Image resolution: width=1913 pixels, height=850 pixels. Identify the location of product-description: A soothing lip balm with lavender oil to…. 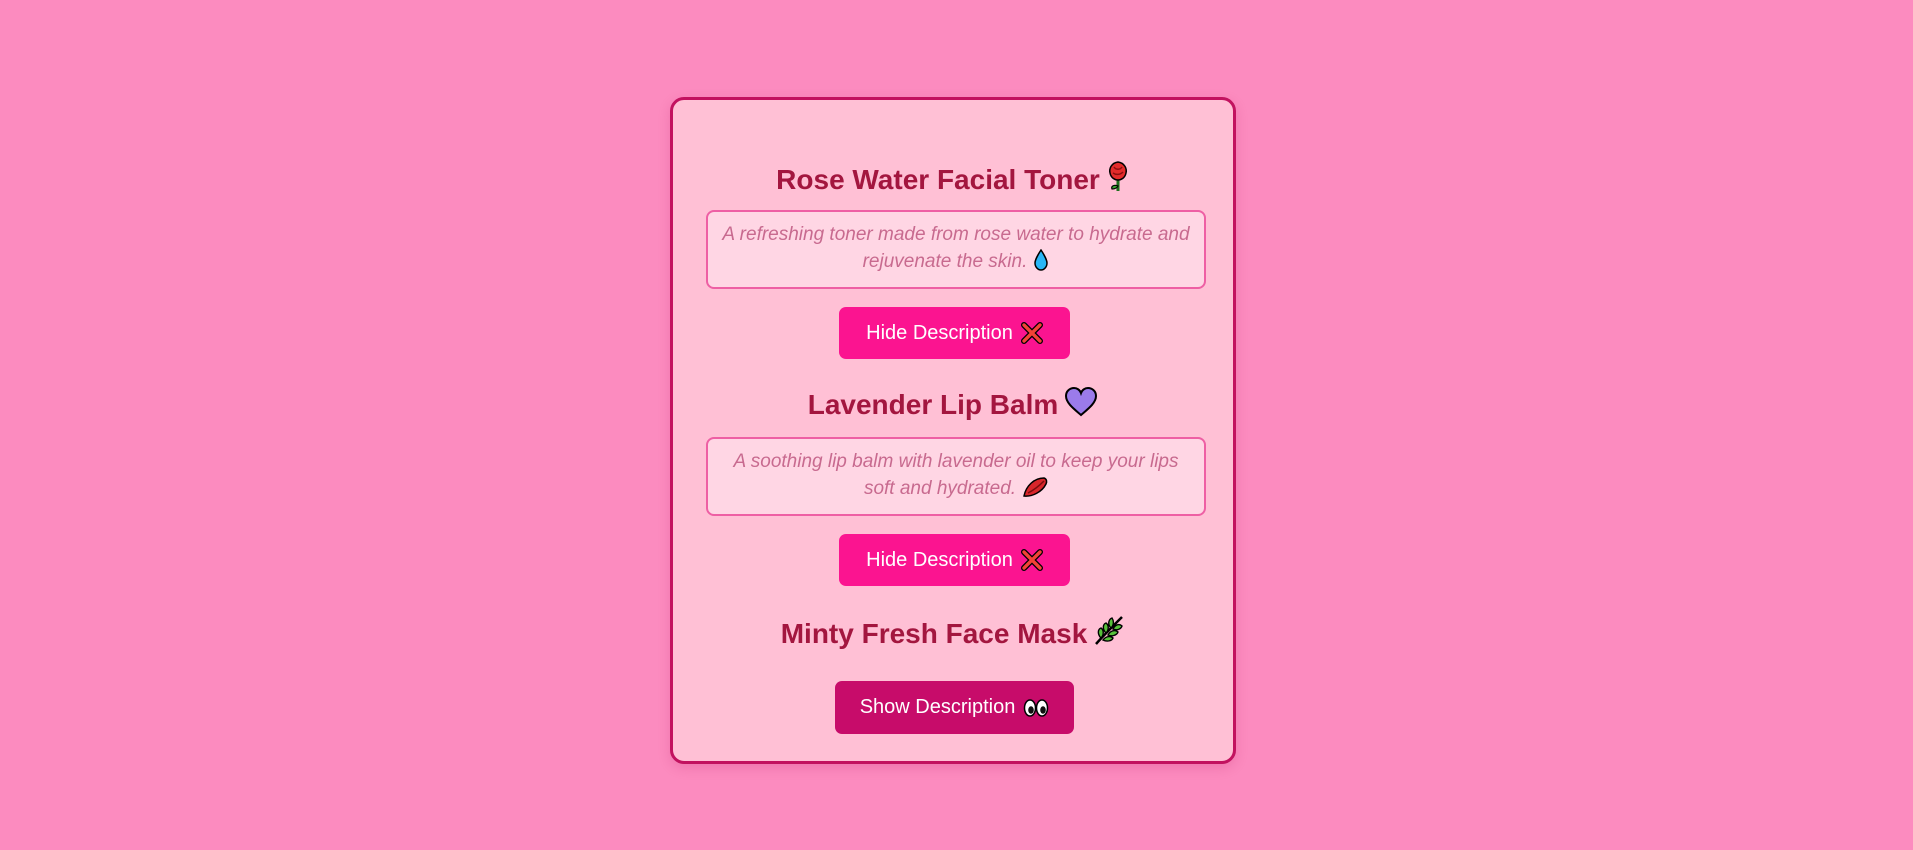
(956, 476).